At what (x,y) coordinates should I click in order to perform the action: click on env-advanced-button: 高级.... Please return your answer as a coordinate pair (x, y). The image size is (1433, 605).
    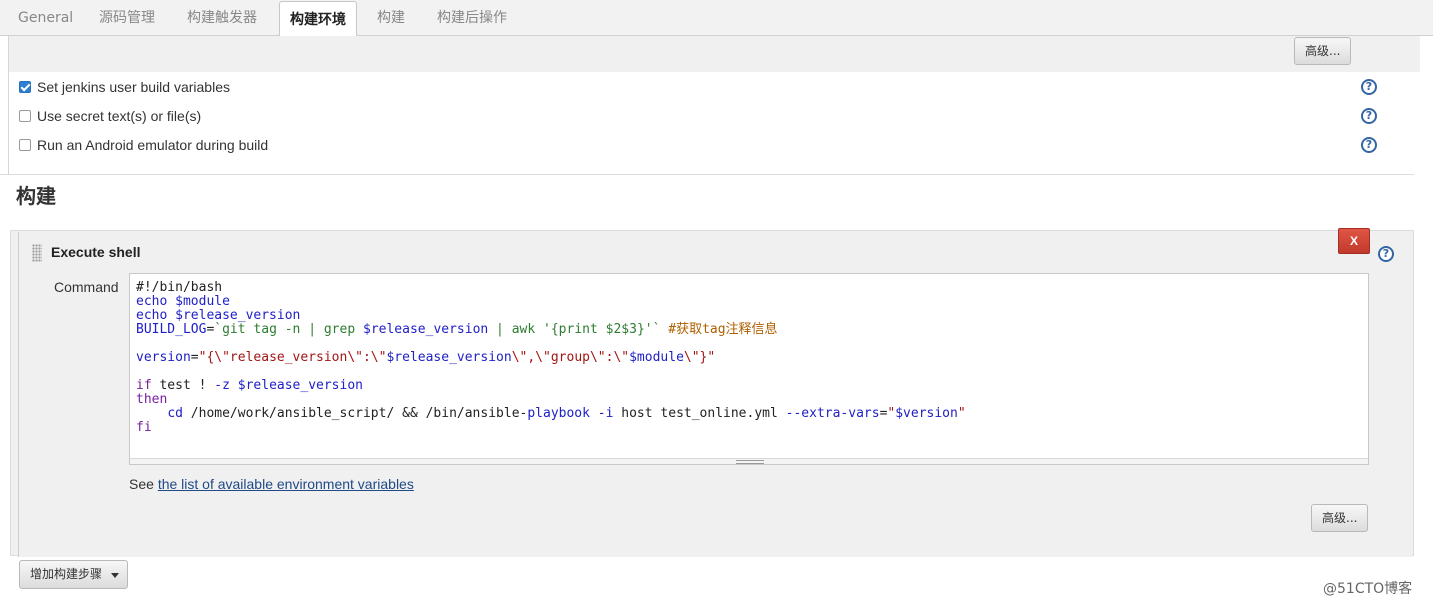
    Looking at the image, I should click on (1323, 51).